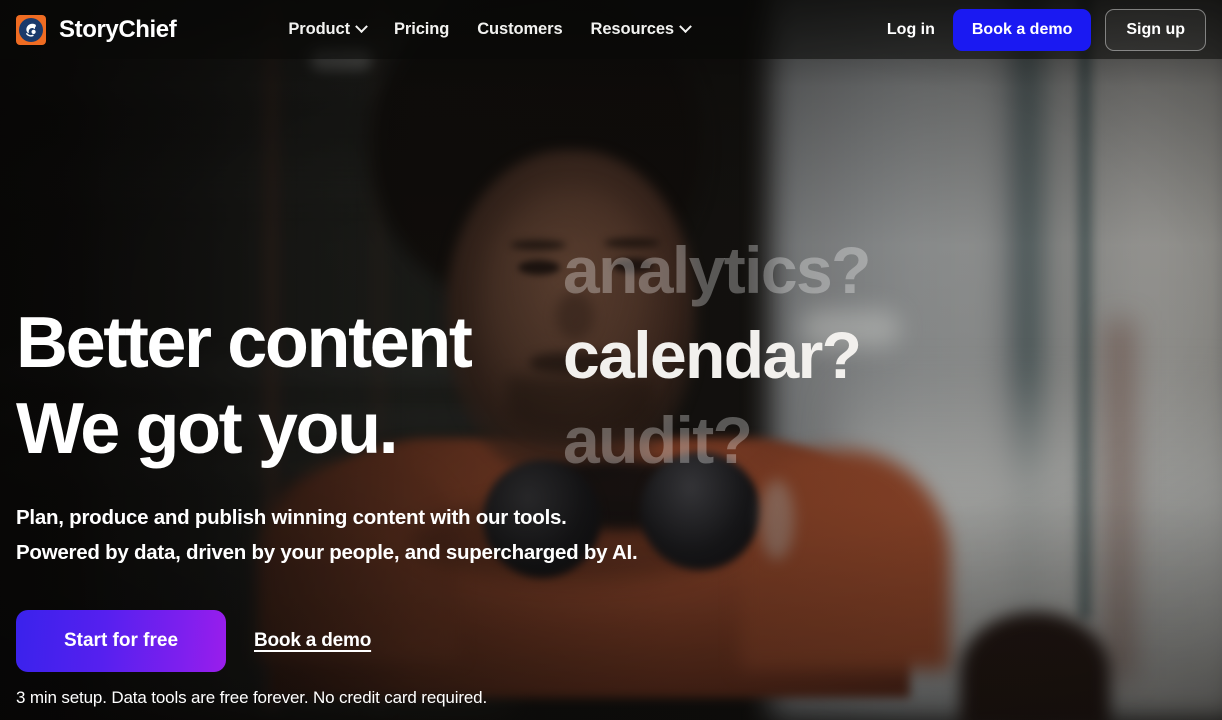 The image size is (1222, 720). I want to click on nav-item-customers: Customers, so click(519, 29).